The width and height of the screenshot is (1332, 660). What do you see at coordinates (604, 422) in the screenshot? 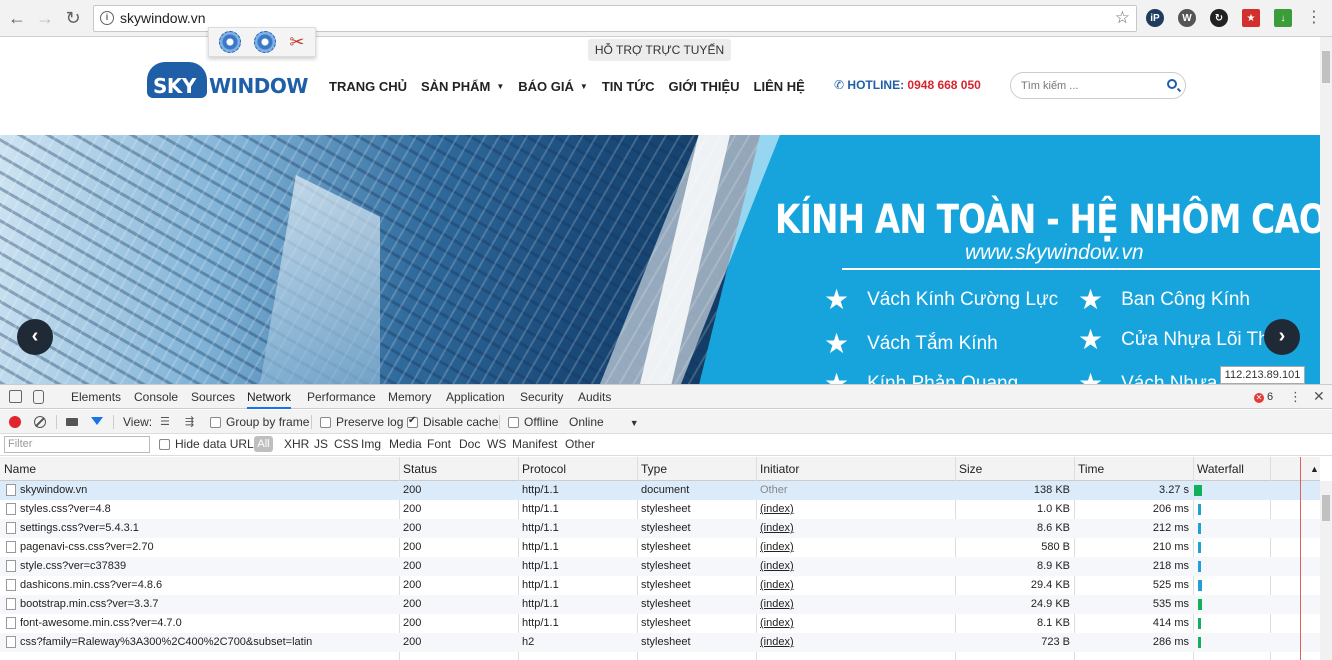
I see `throttling-select: Online ▼` at bounding box center [604, 422].